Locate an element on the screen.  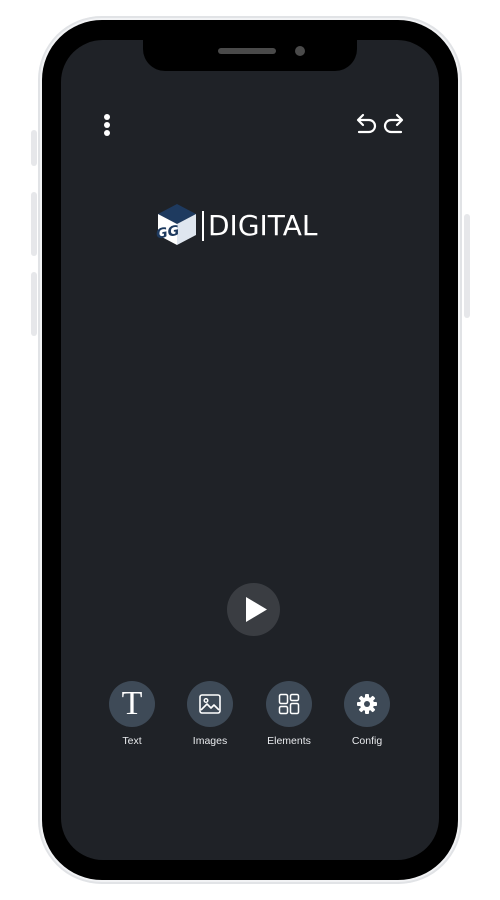
elements-icon is located at coordinates (289, 704).